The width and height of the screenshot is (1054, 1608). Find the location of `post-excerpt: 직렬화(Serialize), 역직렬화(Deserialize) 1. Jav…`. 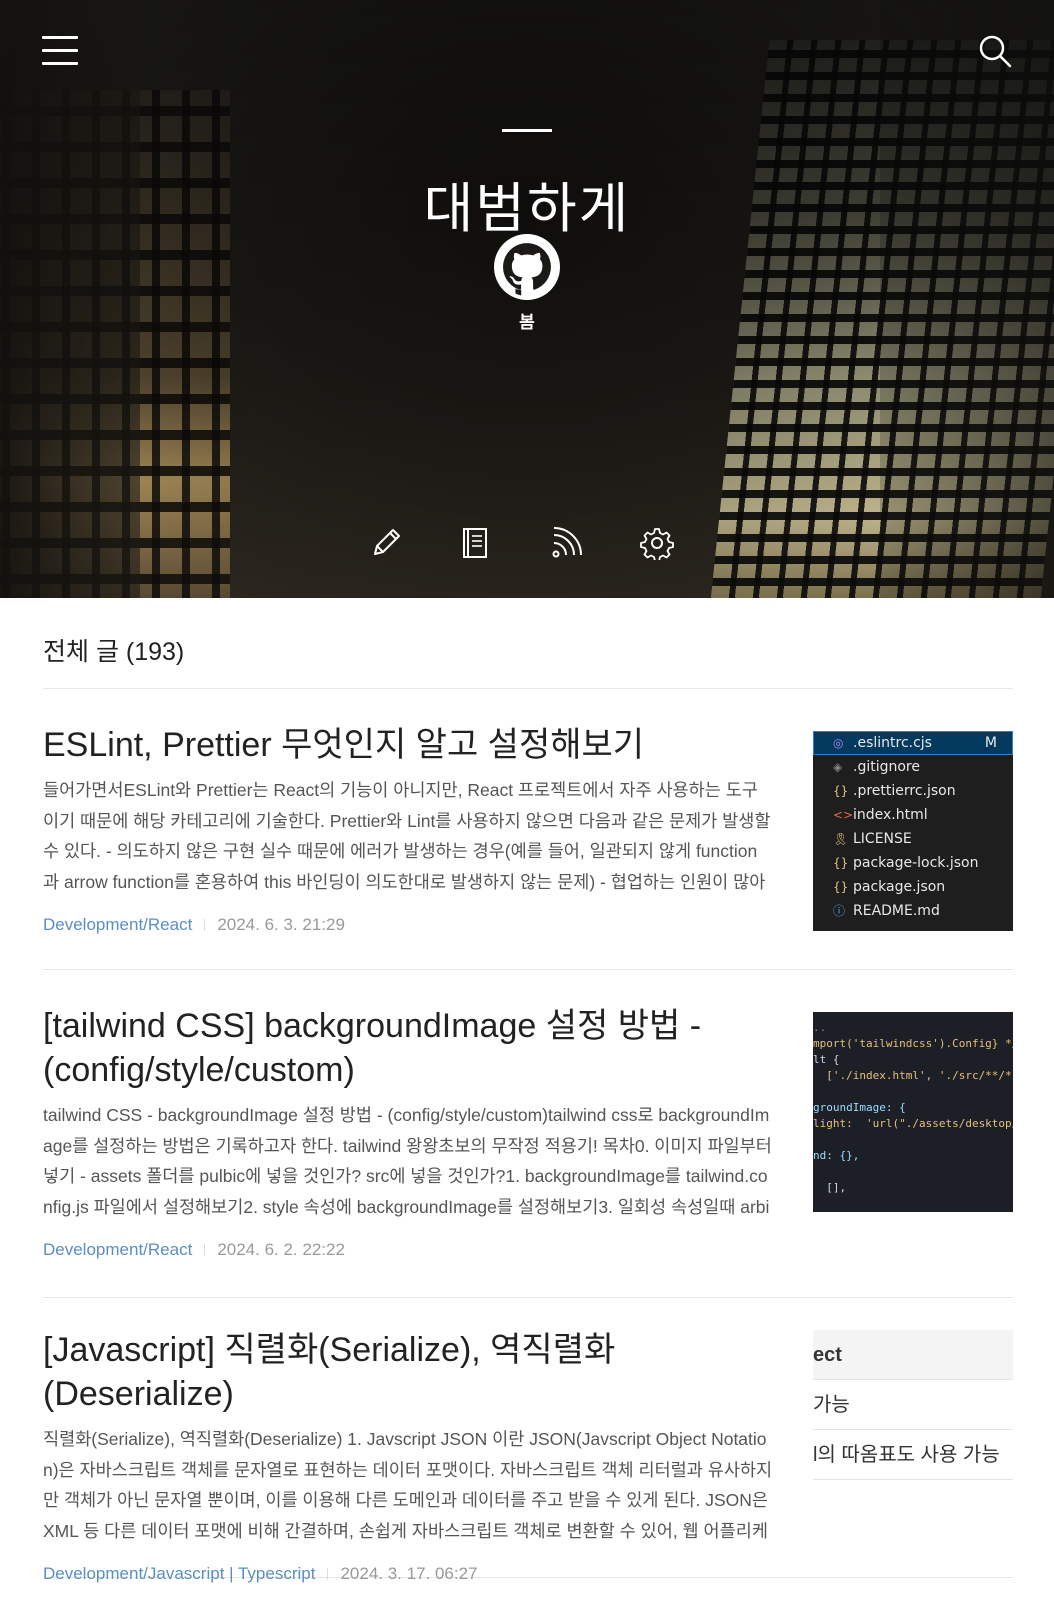

post-excerpt: 직렬화(Serialize), 역직렬화(Deserialize) 1. Jav… is located at coordinates (408, 1485).